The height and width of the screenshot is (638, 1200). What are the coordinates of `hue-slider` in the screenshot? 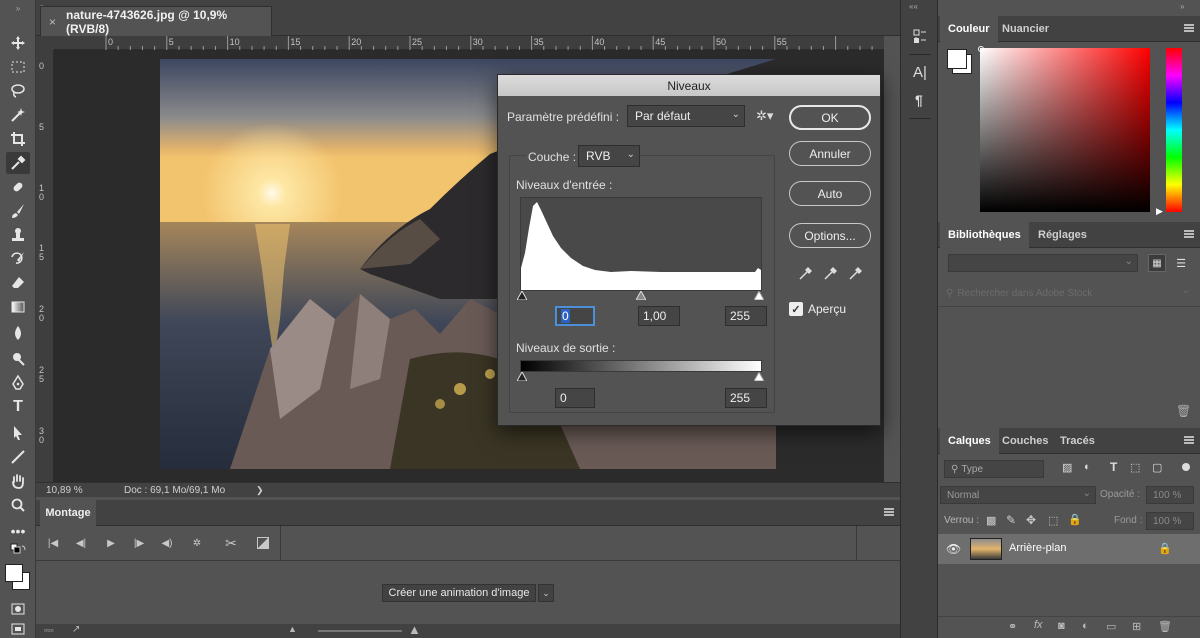 It's located at (1174, 130).